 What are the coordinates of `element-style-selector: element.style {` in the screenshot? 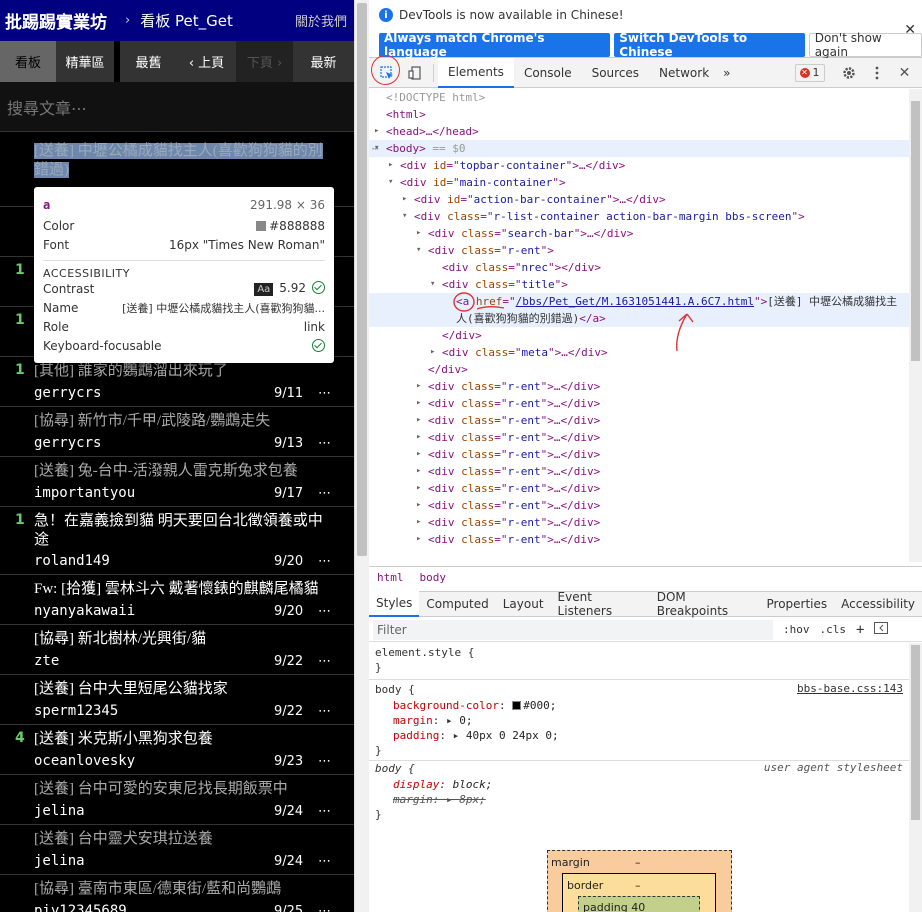 It's located at (424, 652).